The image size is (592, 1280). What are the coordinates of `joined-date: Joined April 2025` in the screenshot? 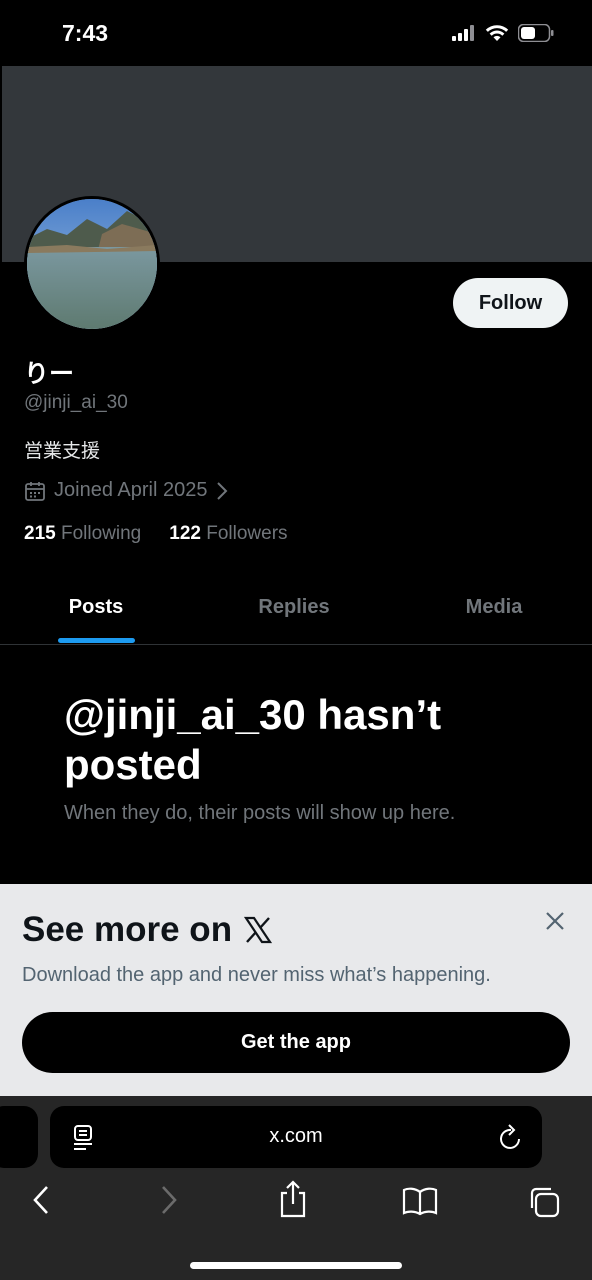 It's located at (126, 490).